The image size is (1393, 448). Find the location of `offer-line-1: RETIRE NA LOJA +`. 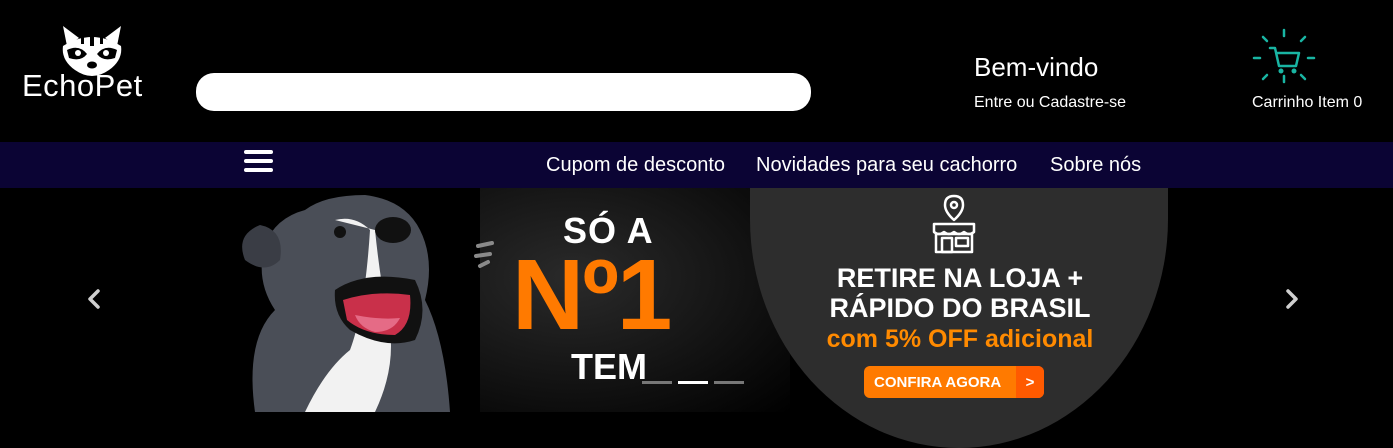

offer-line-1: RETIRE NA LOJA + is located at coordinates (960, 278).